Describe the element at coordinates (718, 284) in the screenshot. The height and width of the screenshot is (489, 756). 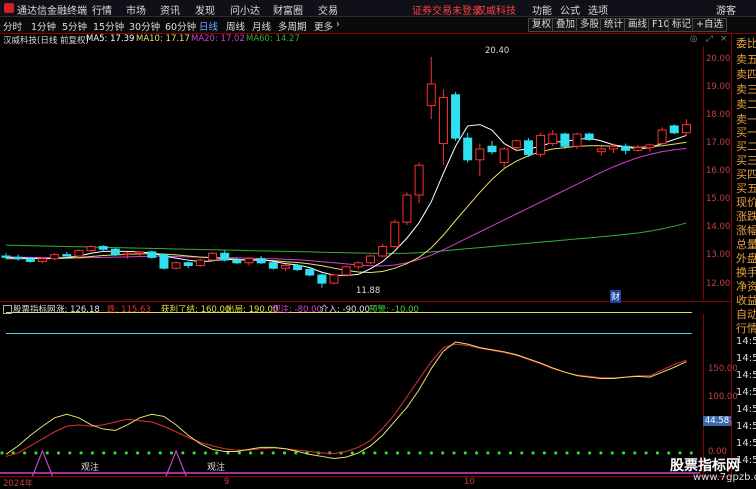
I see `price-tick: 12.00` at that location.